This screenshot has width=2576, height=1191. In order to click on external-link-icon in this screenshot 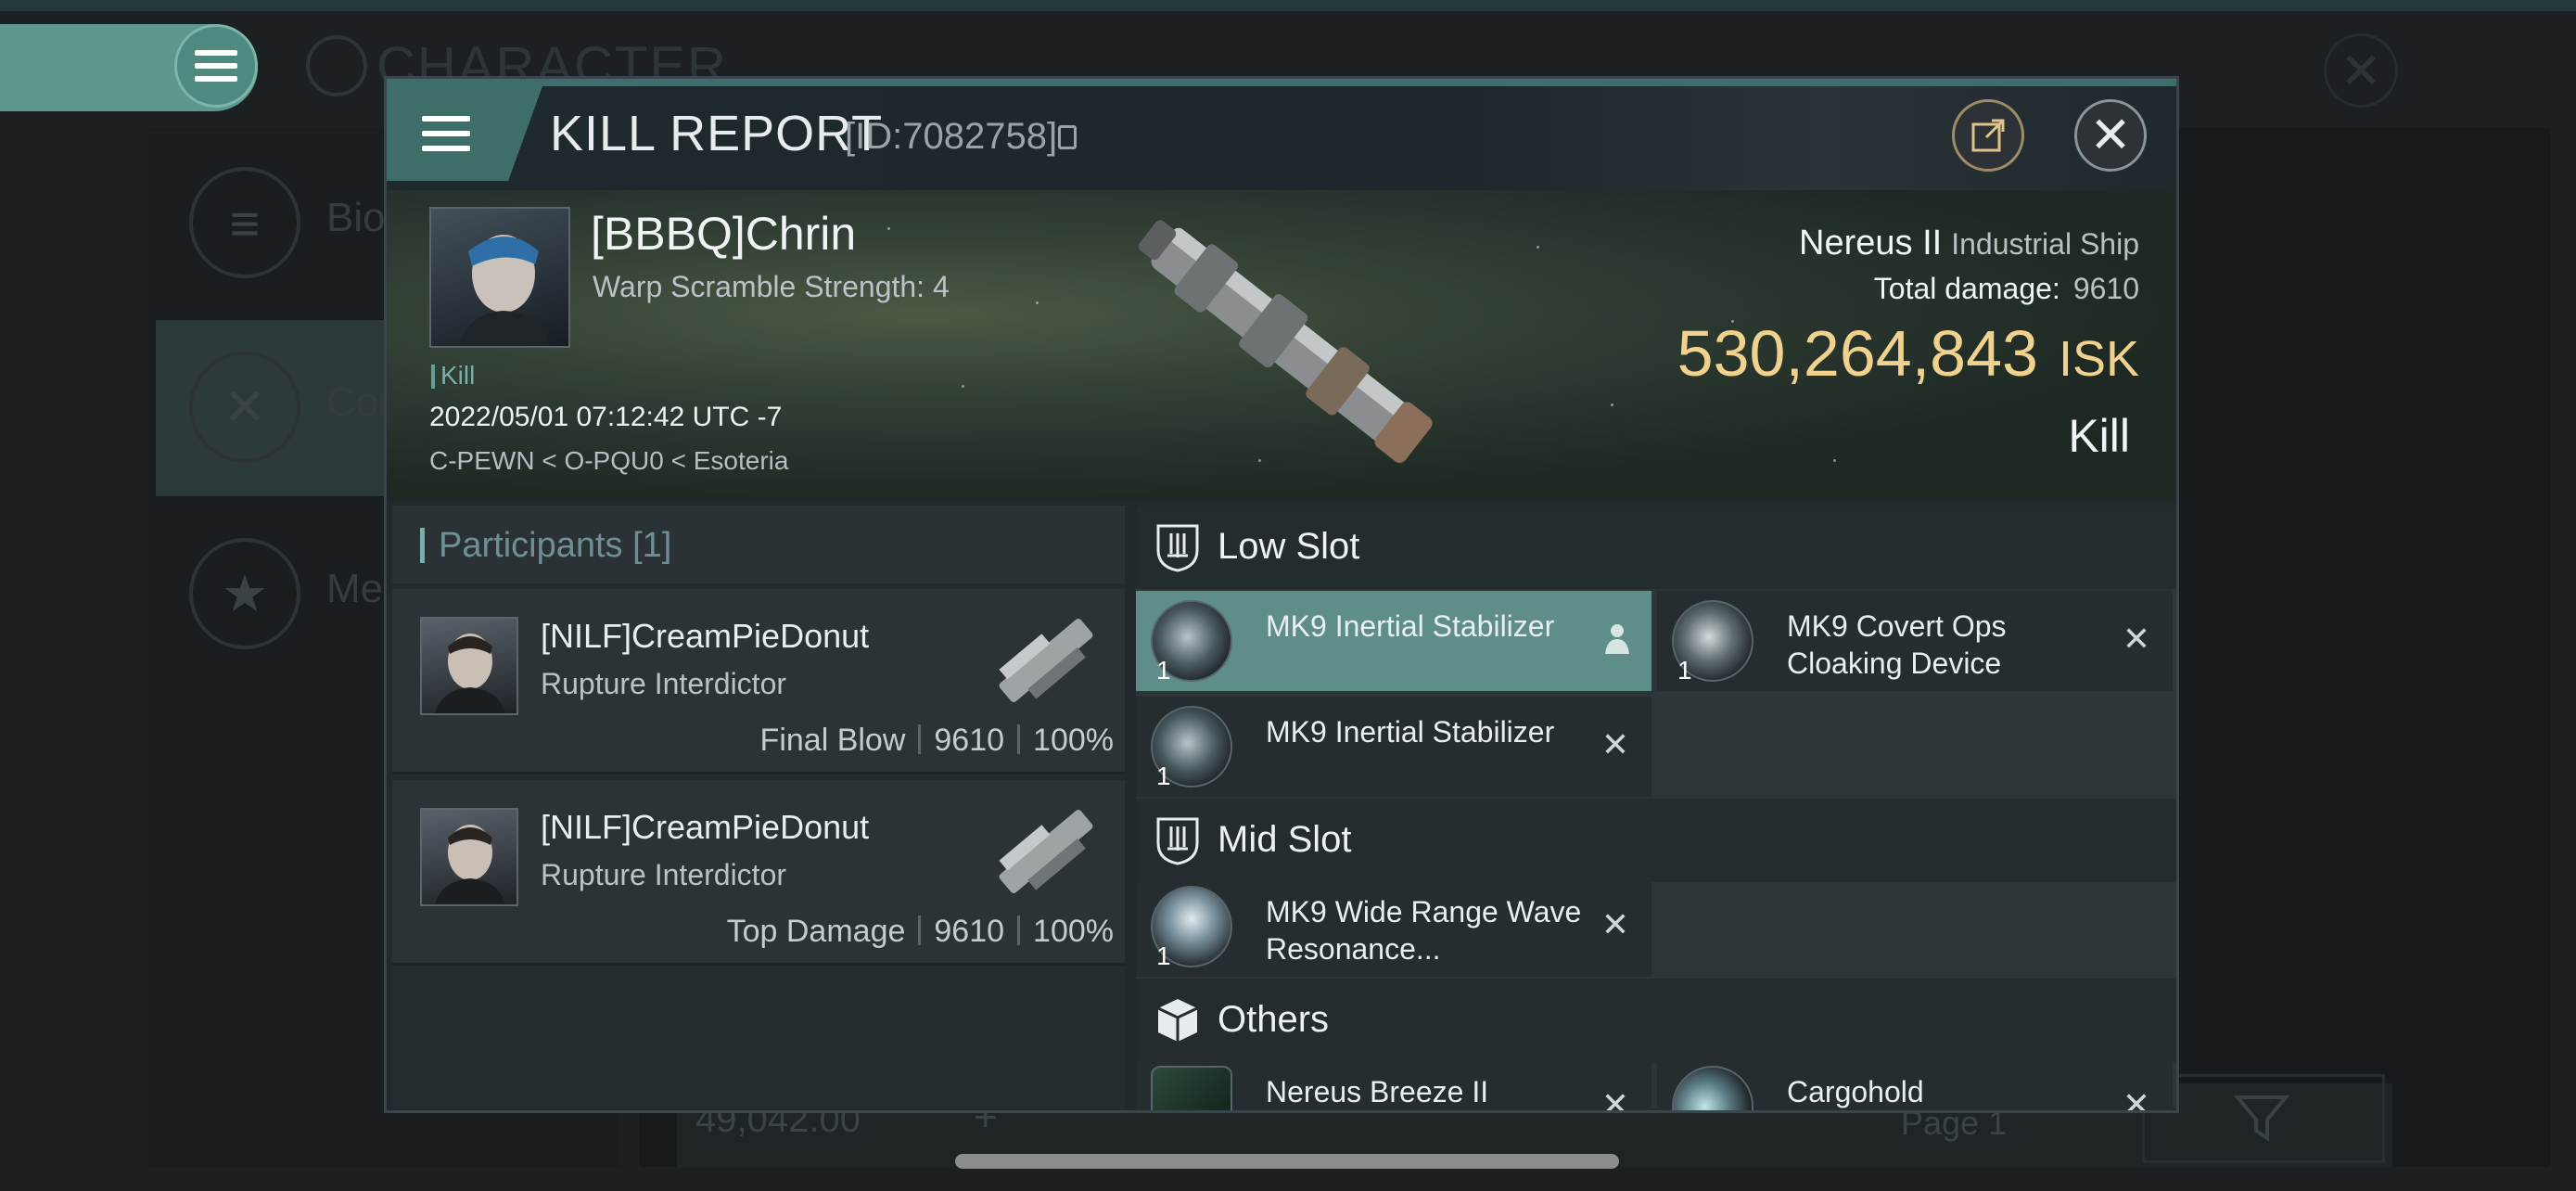, I will do `click(1988, 135)`.